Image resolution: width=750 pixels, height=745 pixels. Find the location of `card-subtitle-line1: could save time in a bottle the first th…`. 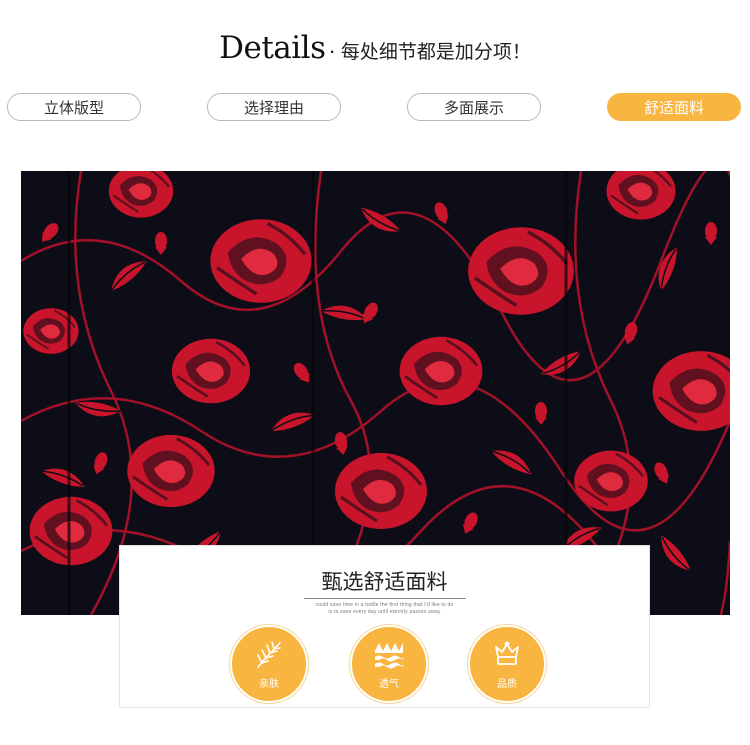

card-subtitle-line1: could save time in a bottle the first th… is located at coordinates (384, 605).